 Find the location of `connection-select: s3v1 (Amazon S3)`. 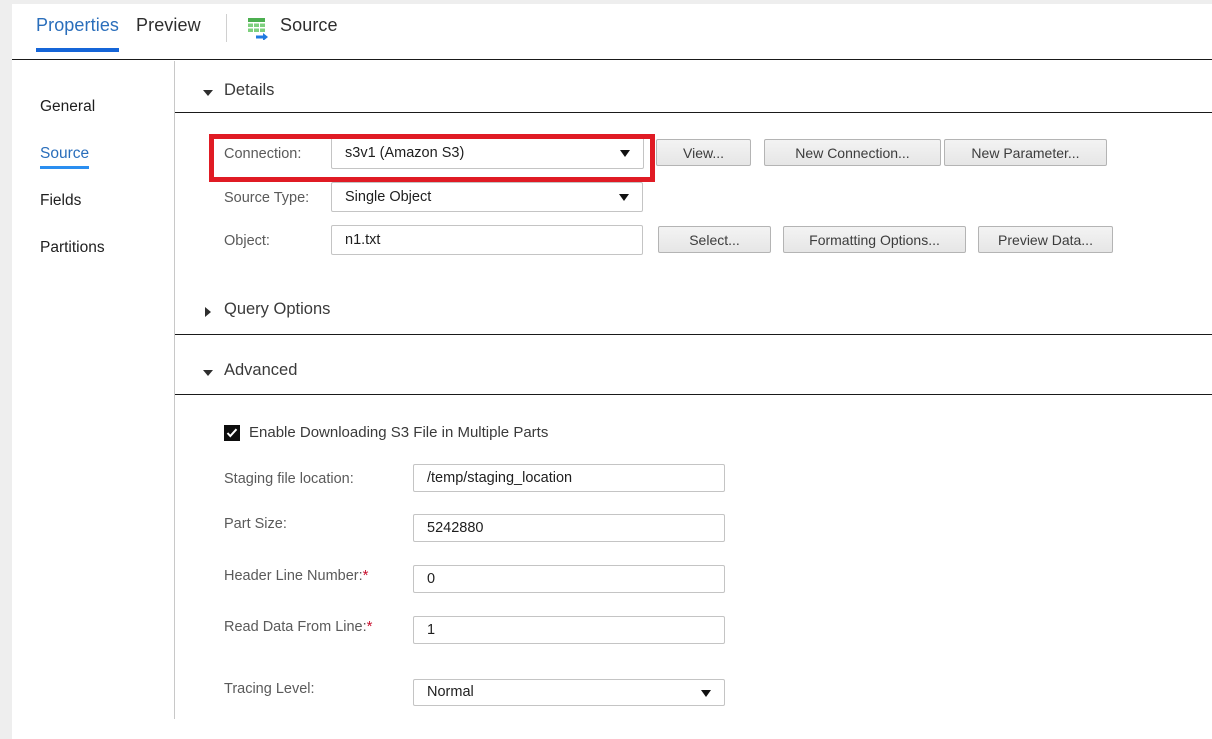

connection-select: s3v1 (Amazon S3) is located at coordinates (487, 153).